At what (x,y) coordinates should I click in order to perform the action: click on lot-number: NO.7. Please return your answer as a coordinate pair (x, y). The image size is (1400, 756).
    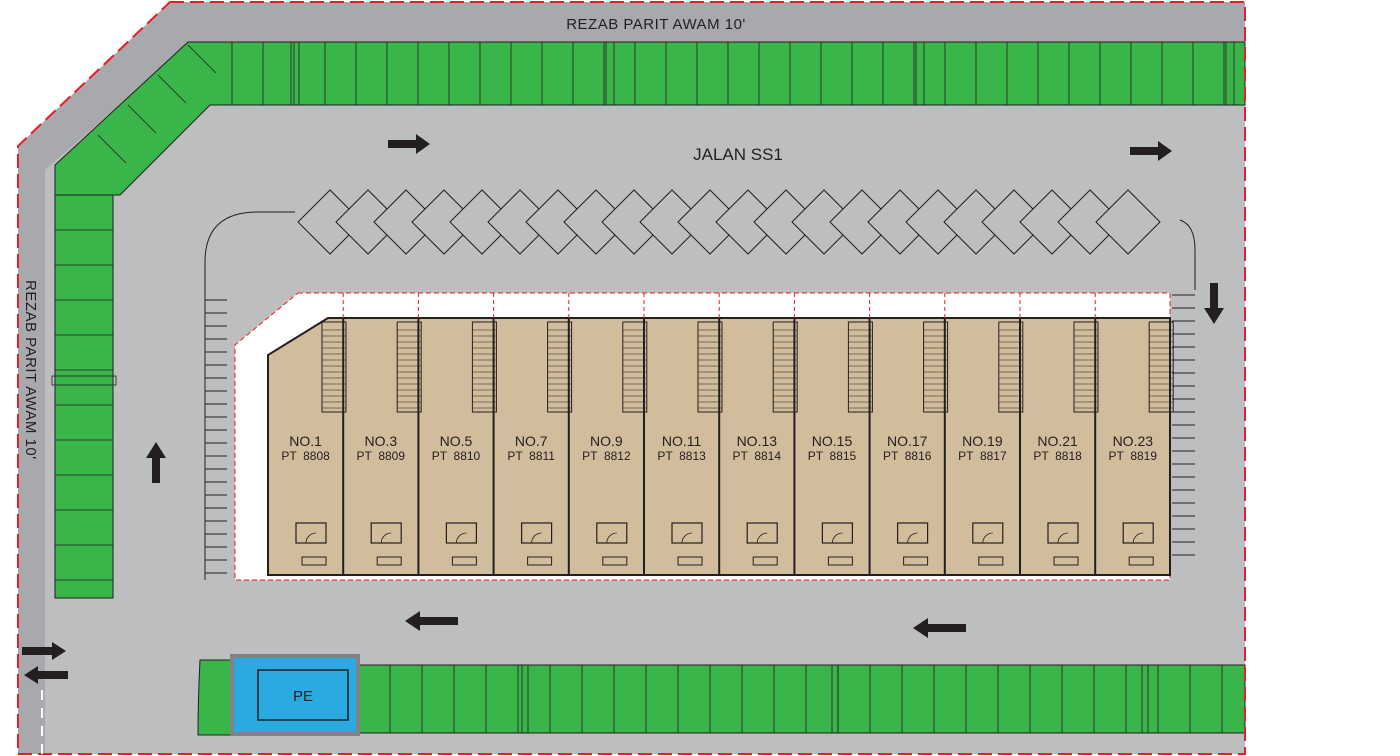
    Looking at the image, I should click on (531, 441).